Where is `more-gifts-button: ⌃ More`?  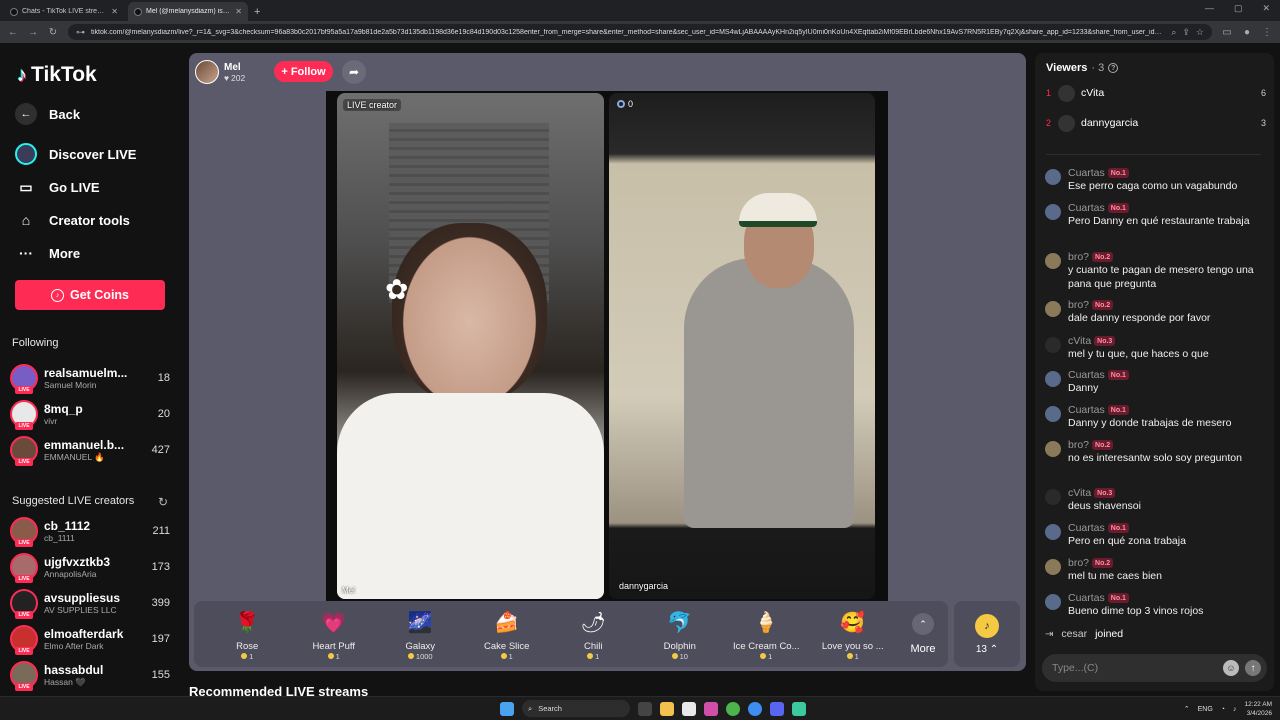 more-gifts-button: ⌃ More is located at coordinates (923, 634).